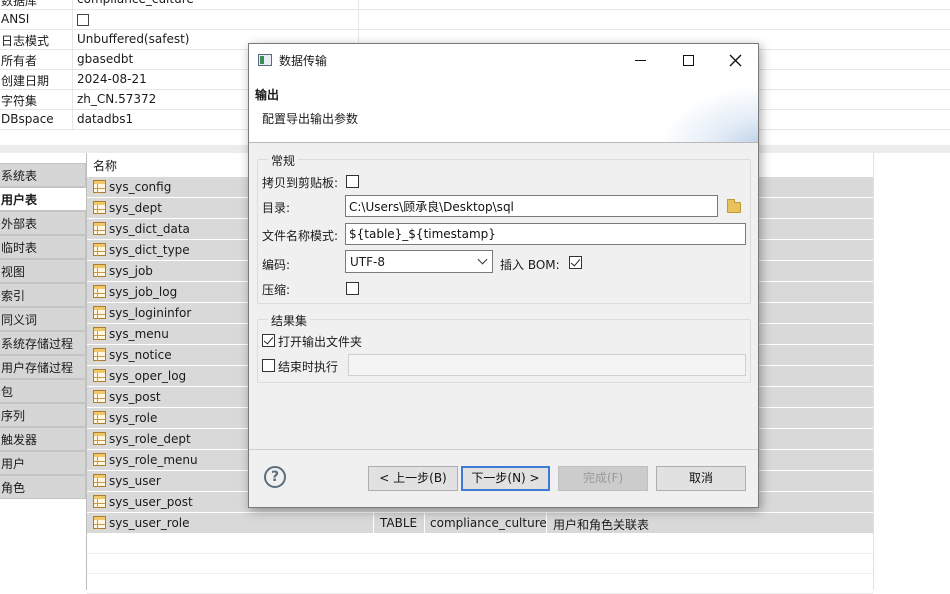 The width and height of the screenshot is (950, 594). What do you see at coordinates (135, 481) in the screenshot?
I see `table-name: sys_user` at bounding box center [135, 481].